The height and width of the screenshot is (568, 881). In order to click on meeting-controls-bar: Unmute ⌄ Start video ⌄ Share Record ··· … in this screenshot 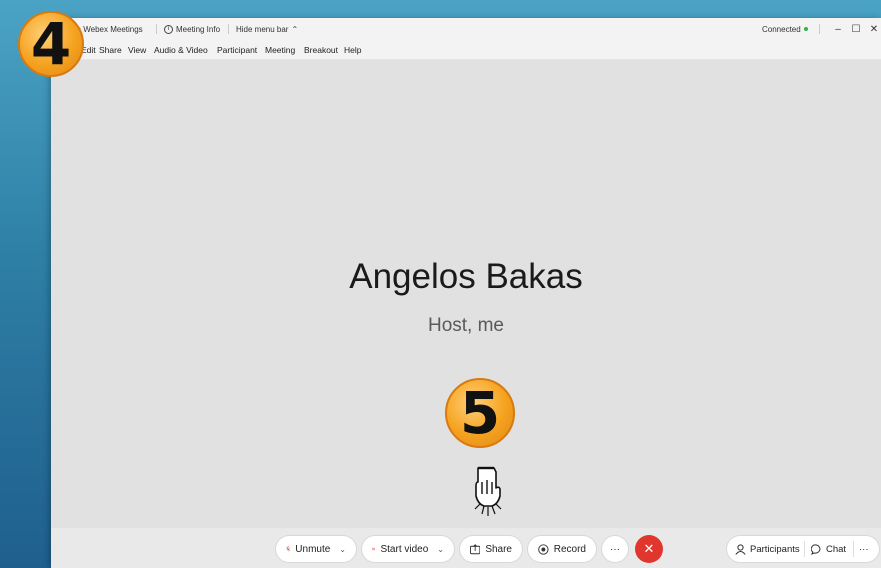, I will do `click(466, 548)`.